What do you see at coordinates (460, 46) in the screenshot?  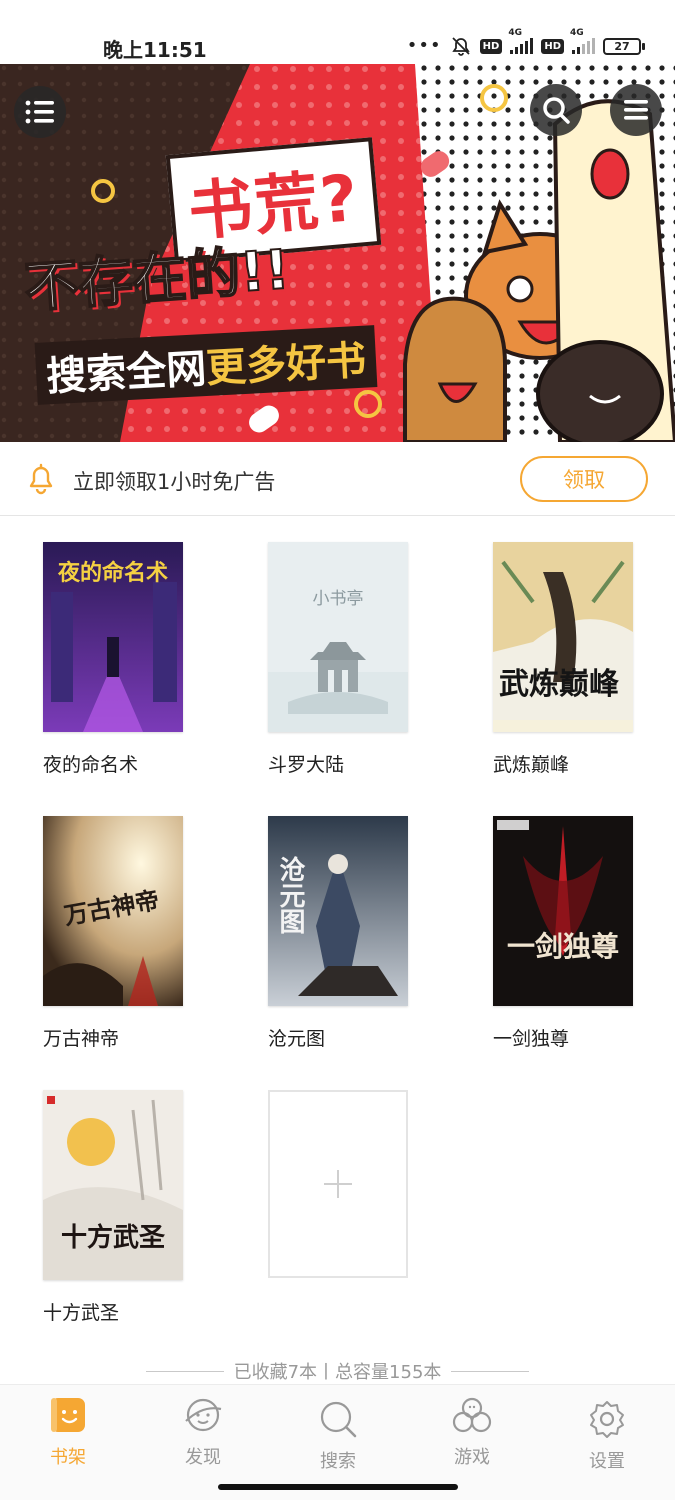 I see `mute-bell-icon` at bounding box center [460, 46].